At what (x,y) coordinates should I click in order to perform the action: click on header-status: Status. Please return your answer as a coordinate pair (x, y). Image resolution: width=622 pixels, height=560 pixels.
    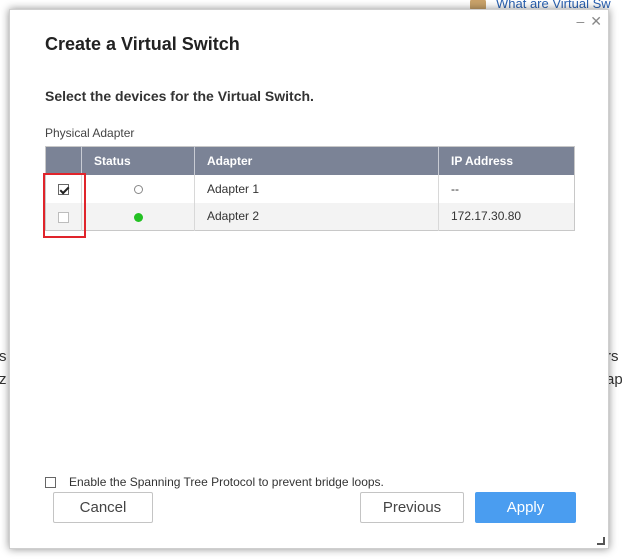
    Looking at the image, I should click on (138, 160).